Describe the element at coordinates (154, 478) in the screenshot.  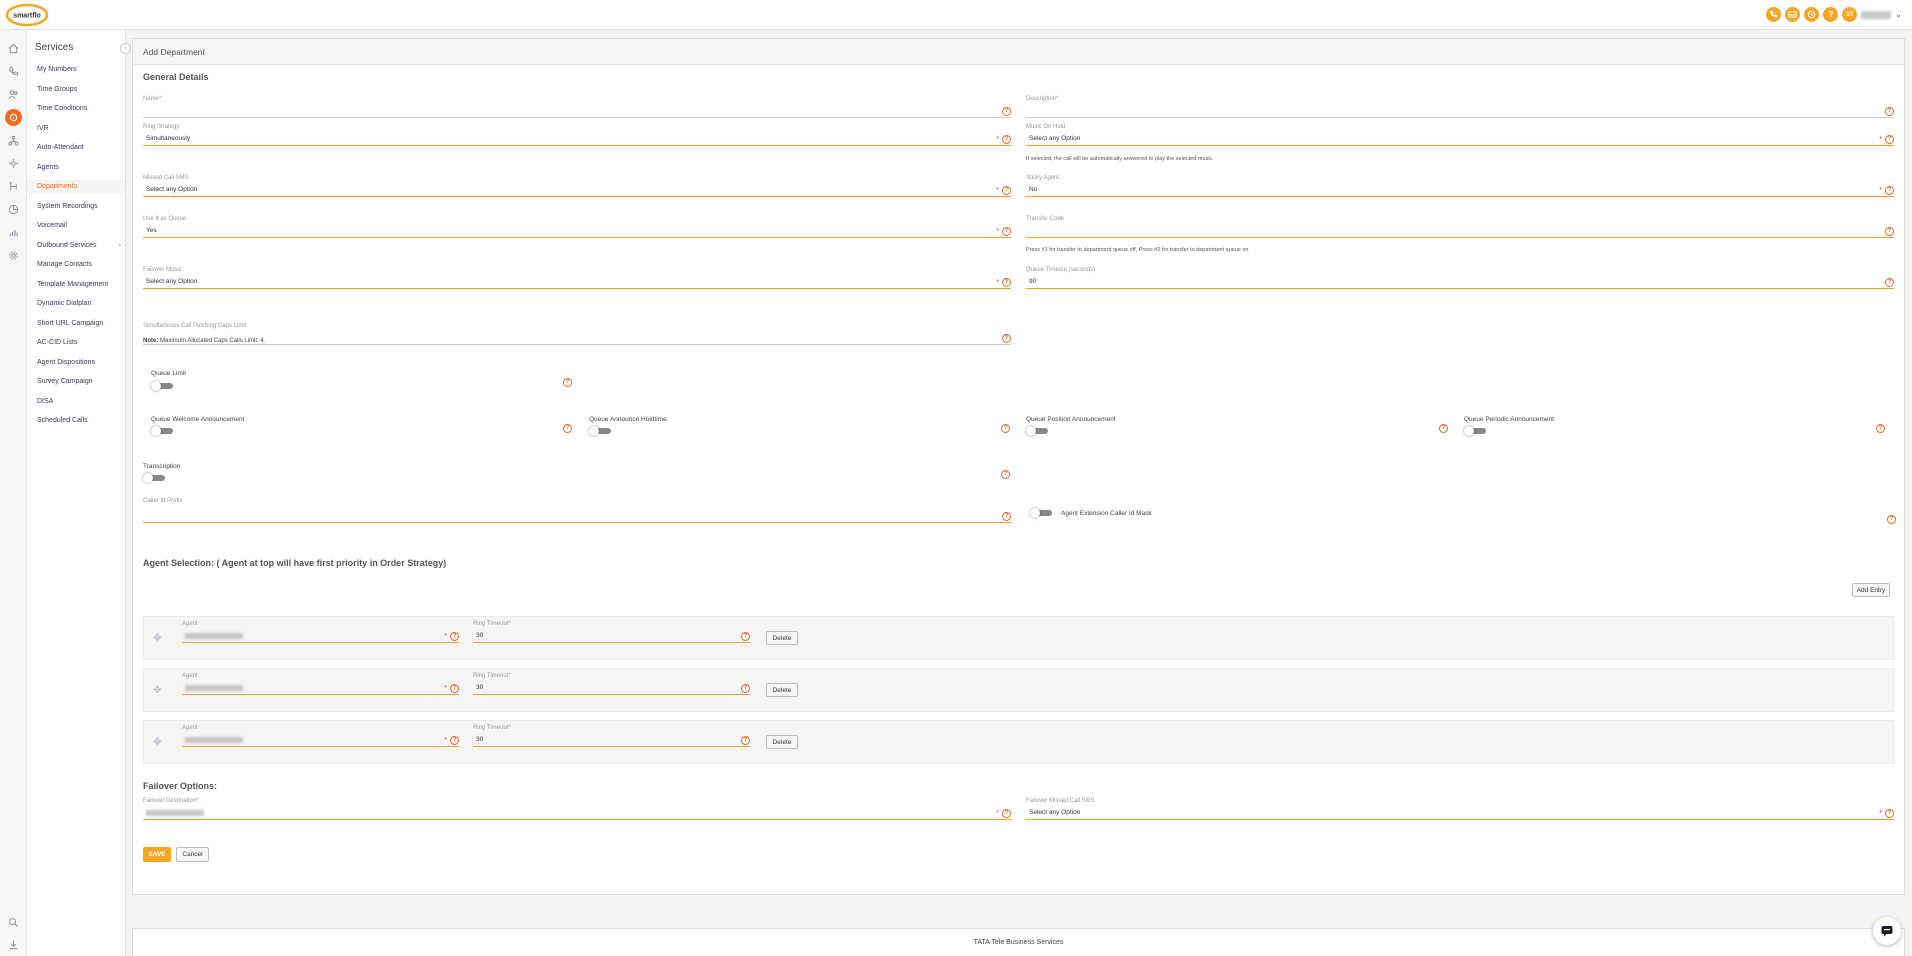
I see `transcription-toggle` at that location.